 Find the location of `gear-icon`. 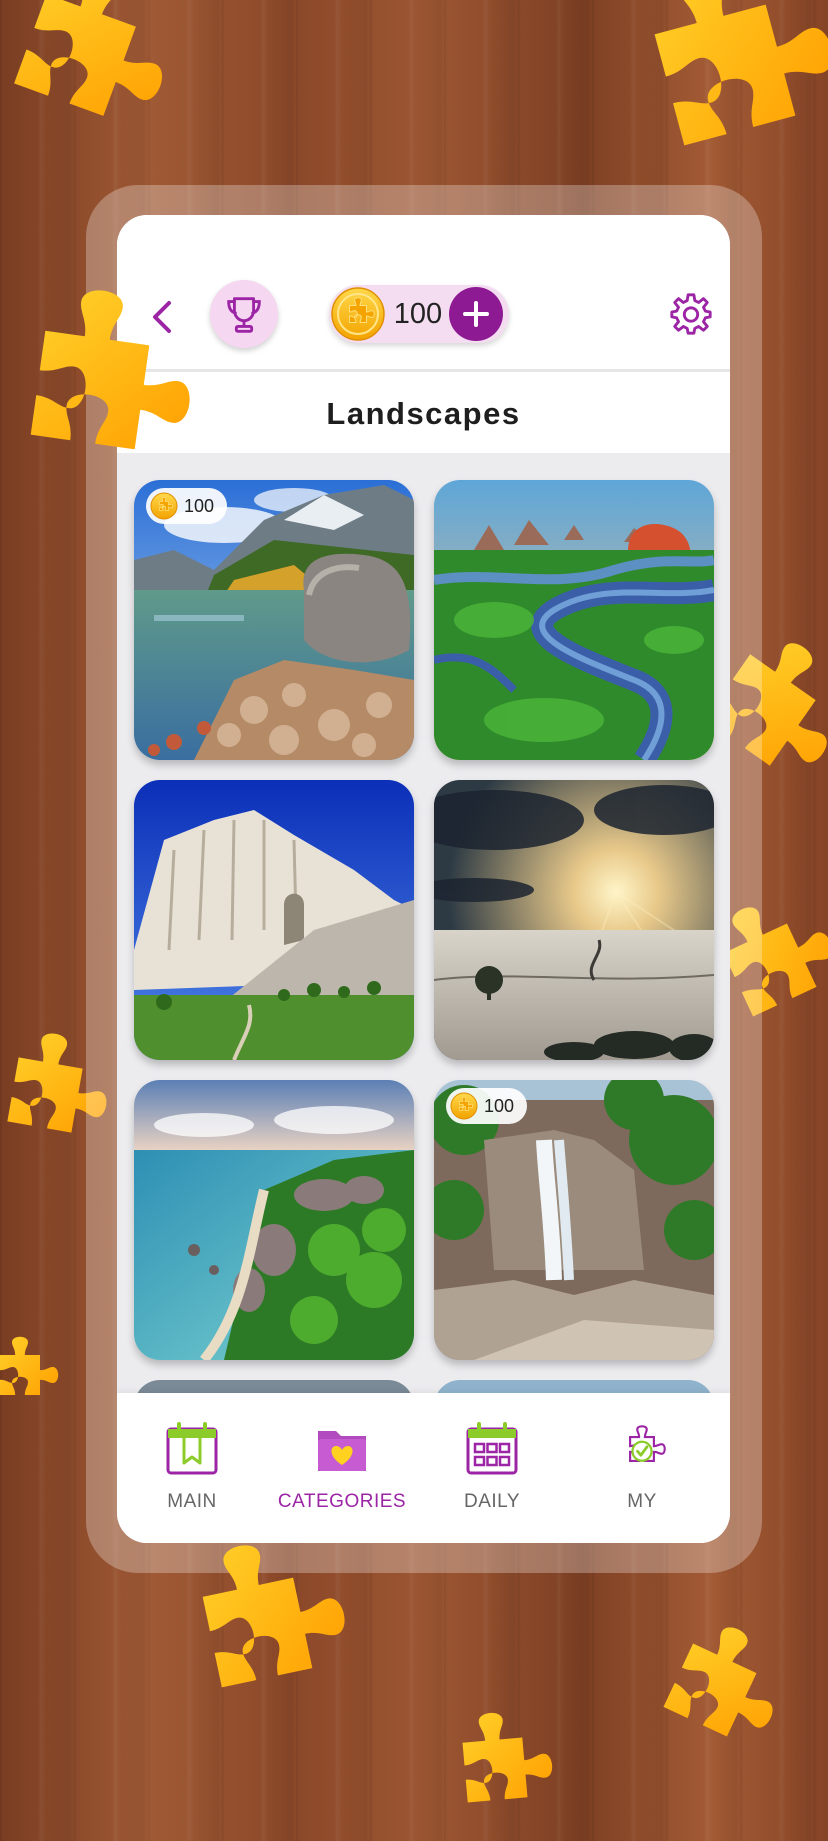

gear-icon is located at coordinates (691, 314).